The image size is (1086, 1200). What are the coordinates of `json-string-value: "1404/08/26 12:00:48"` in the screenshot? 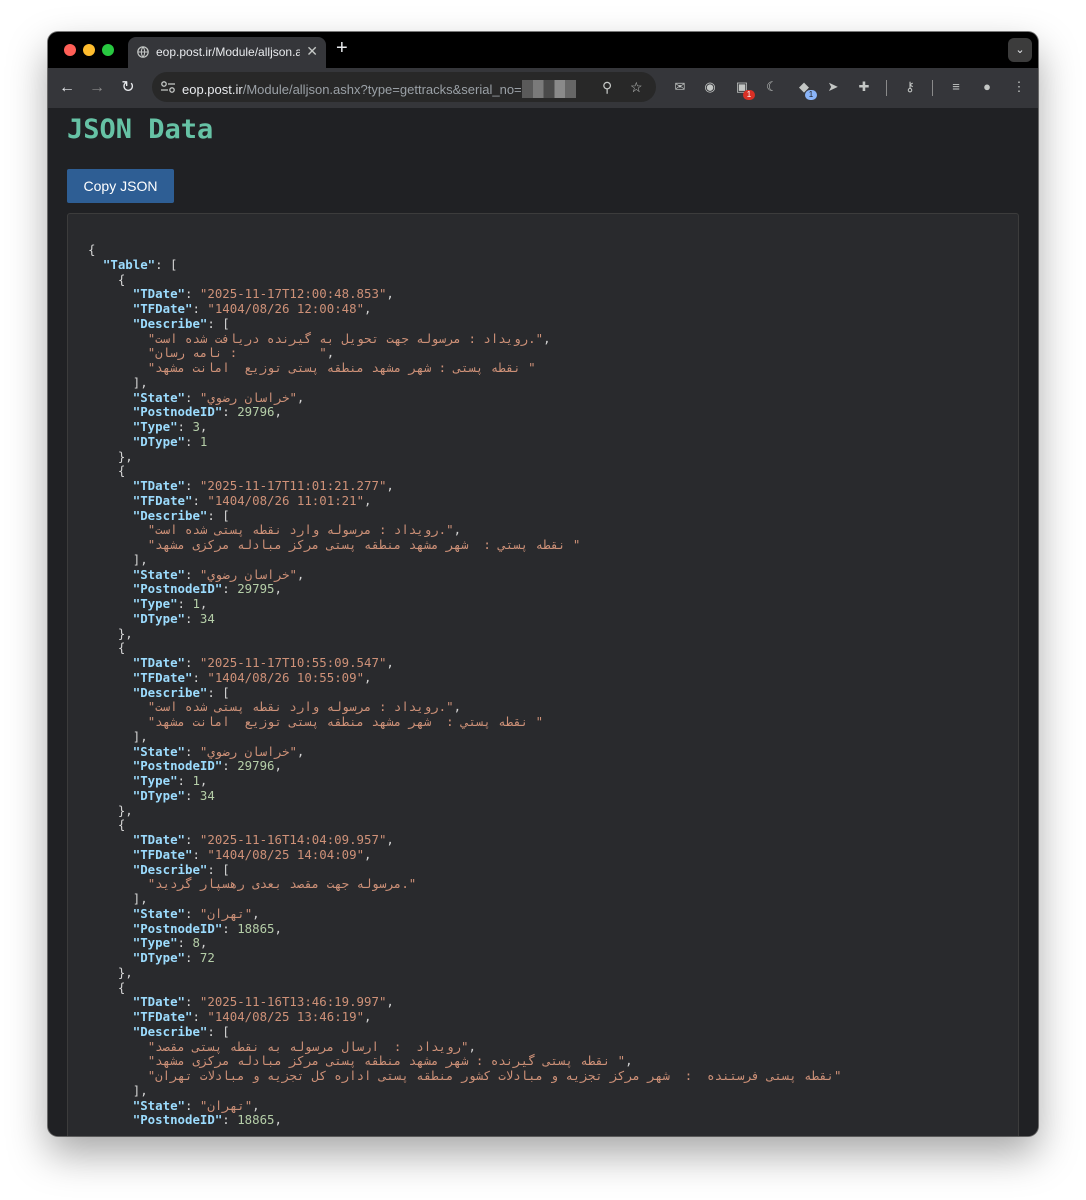 It's located at (286, 308).